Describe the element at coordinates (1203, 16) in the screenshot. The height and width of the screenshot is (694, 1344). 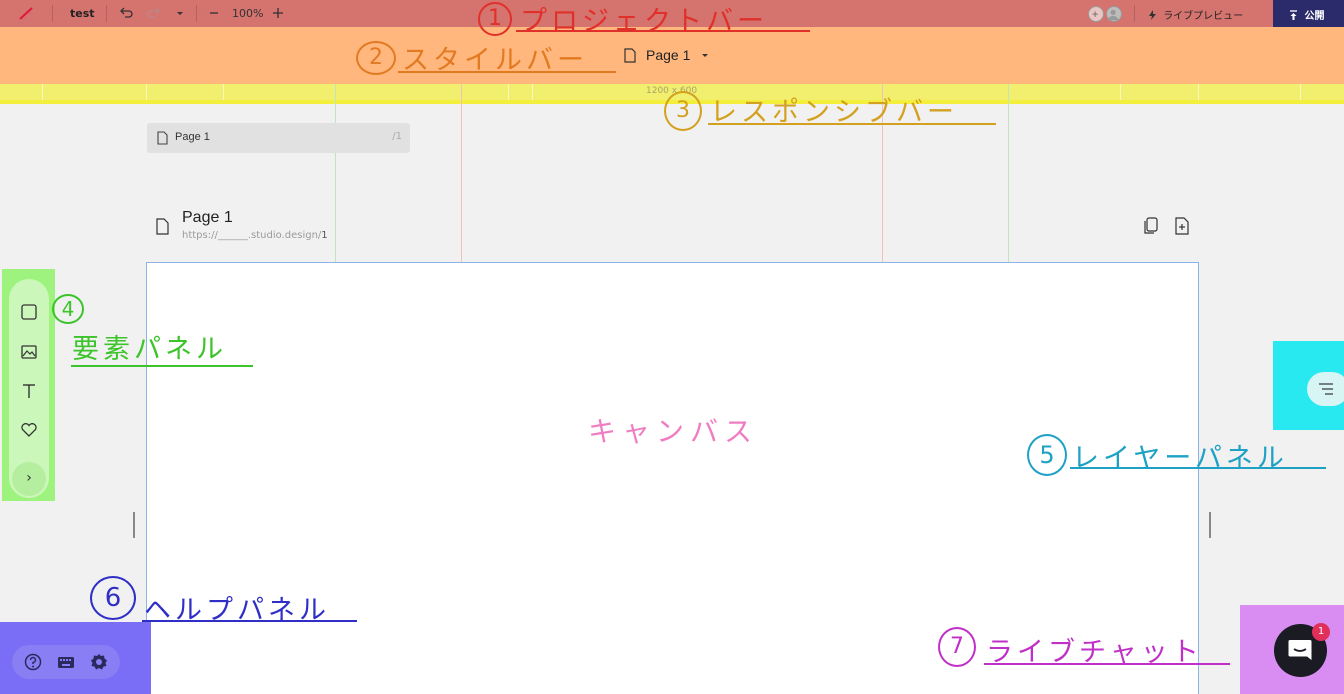
I see `live-preview-label: ライブプレビュー` at that location.